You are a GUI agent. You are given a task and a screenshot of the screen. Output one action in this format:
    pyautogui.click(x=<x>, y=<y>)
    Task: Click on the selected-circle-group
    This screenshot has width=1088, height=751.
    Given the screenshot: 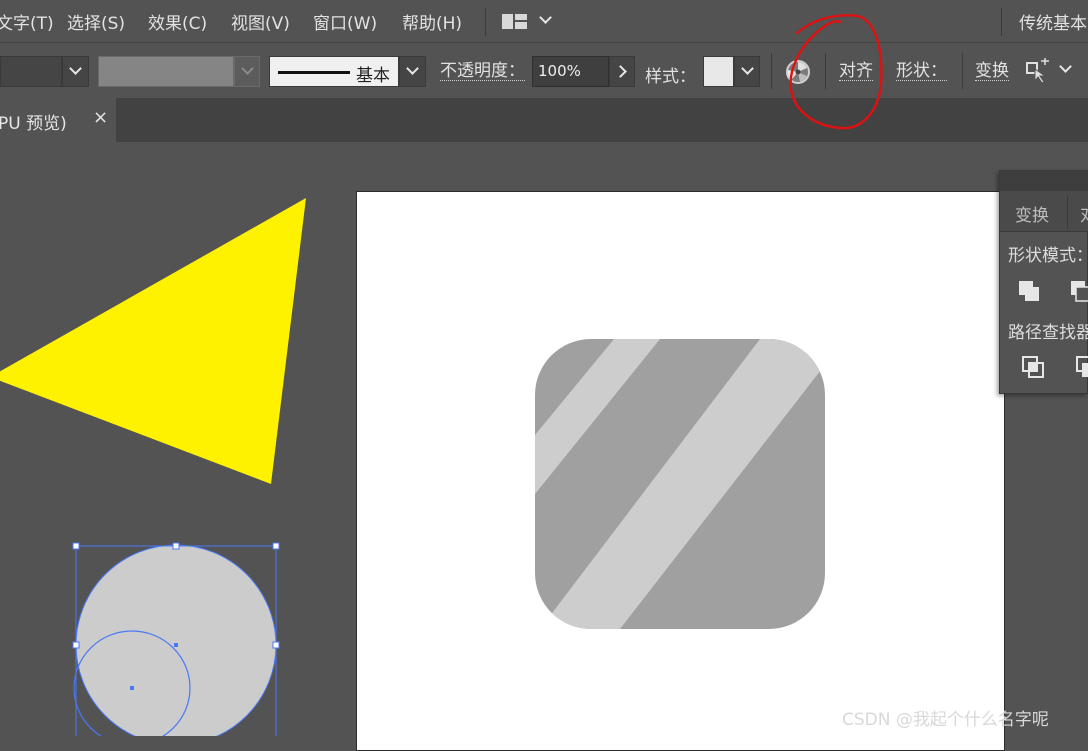 What is the action you would take?
    pyautogui.click(x=176, y=639)
    